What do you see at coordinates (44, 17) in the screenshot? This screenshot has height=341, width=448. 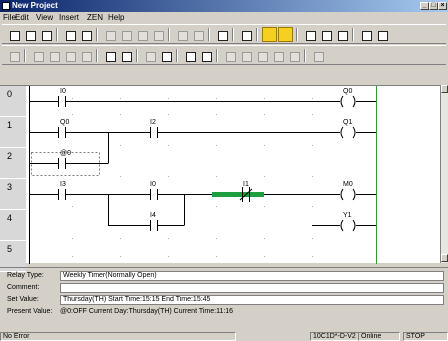 I see `menu-view: View` at bounding box center [44, 17].